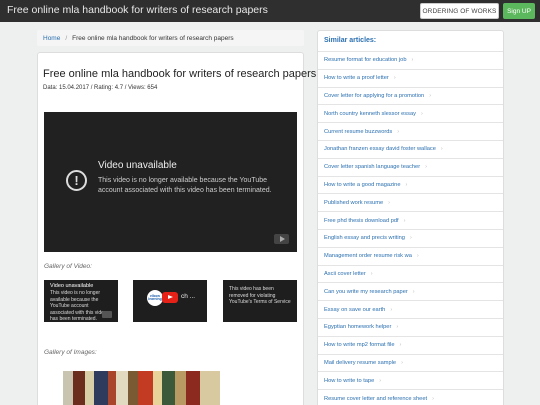  Describe the element at coordinates (410, 326) in the screenshot. I see `sidebar-article-link: Egyptian homework helper ›` at that location.